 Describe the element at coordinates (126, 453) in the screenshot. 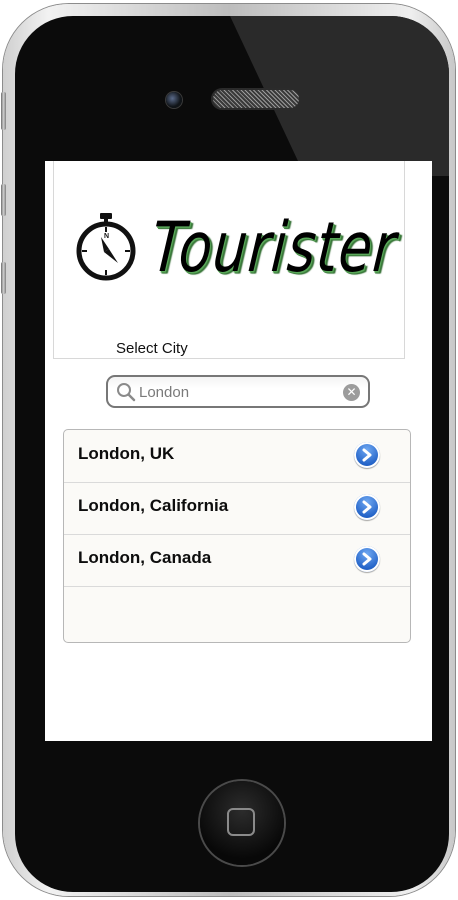

I see `list-item-label: London, UK` at that location.